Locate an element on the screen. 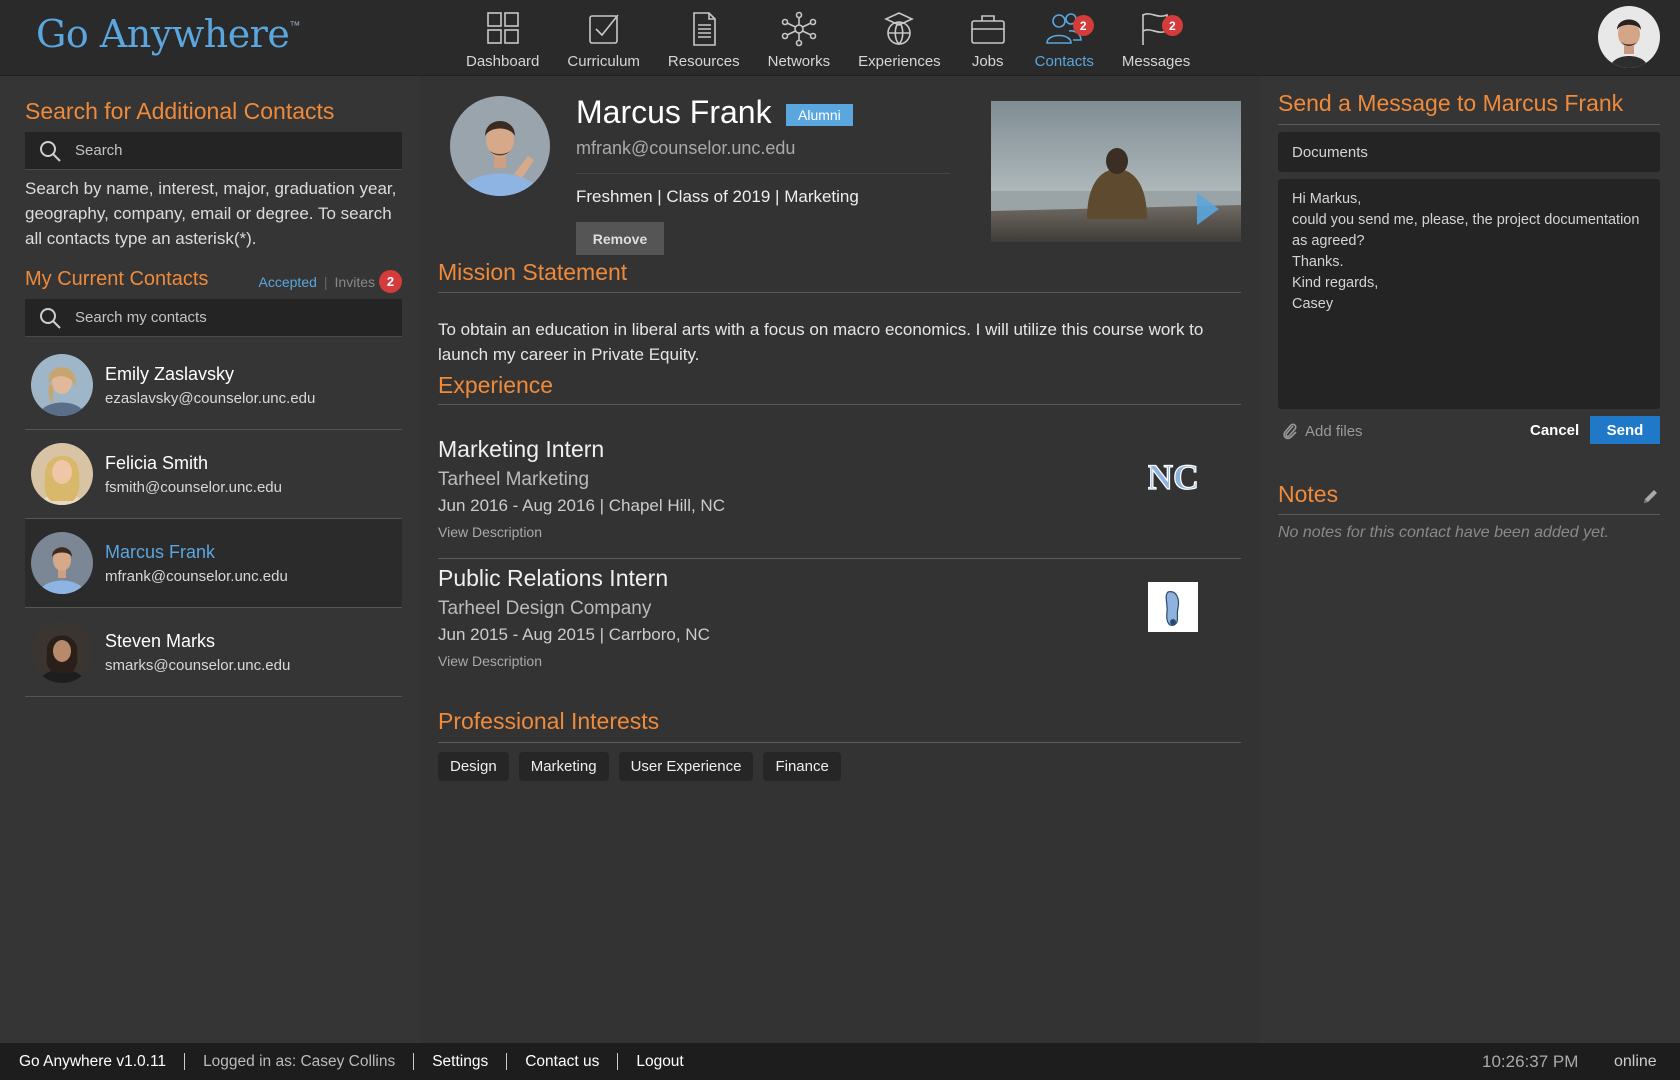 Image resolution: width=1680 pixels, height=1080 pixels. add-files-button: Add files is located at coordinates (1322, 431).